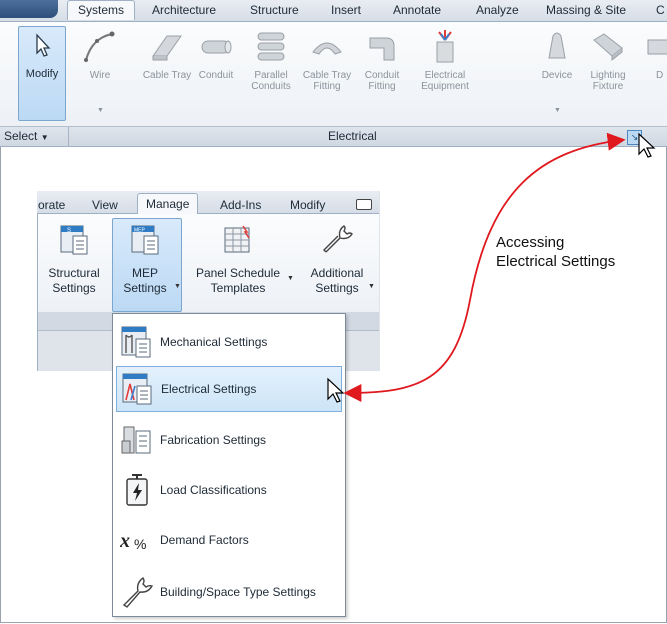 The width and height of the screenshot is (667, 624). I want to click on callout-line2: Electrical Settings, so click(556, 261).